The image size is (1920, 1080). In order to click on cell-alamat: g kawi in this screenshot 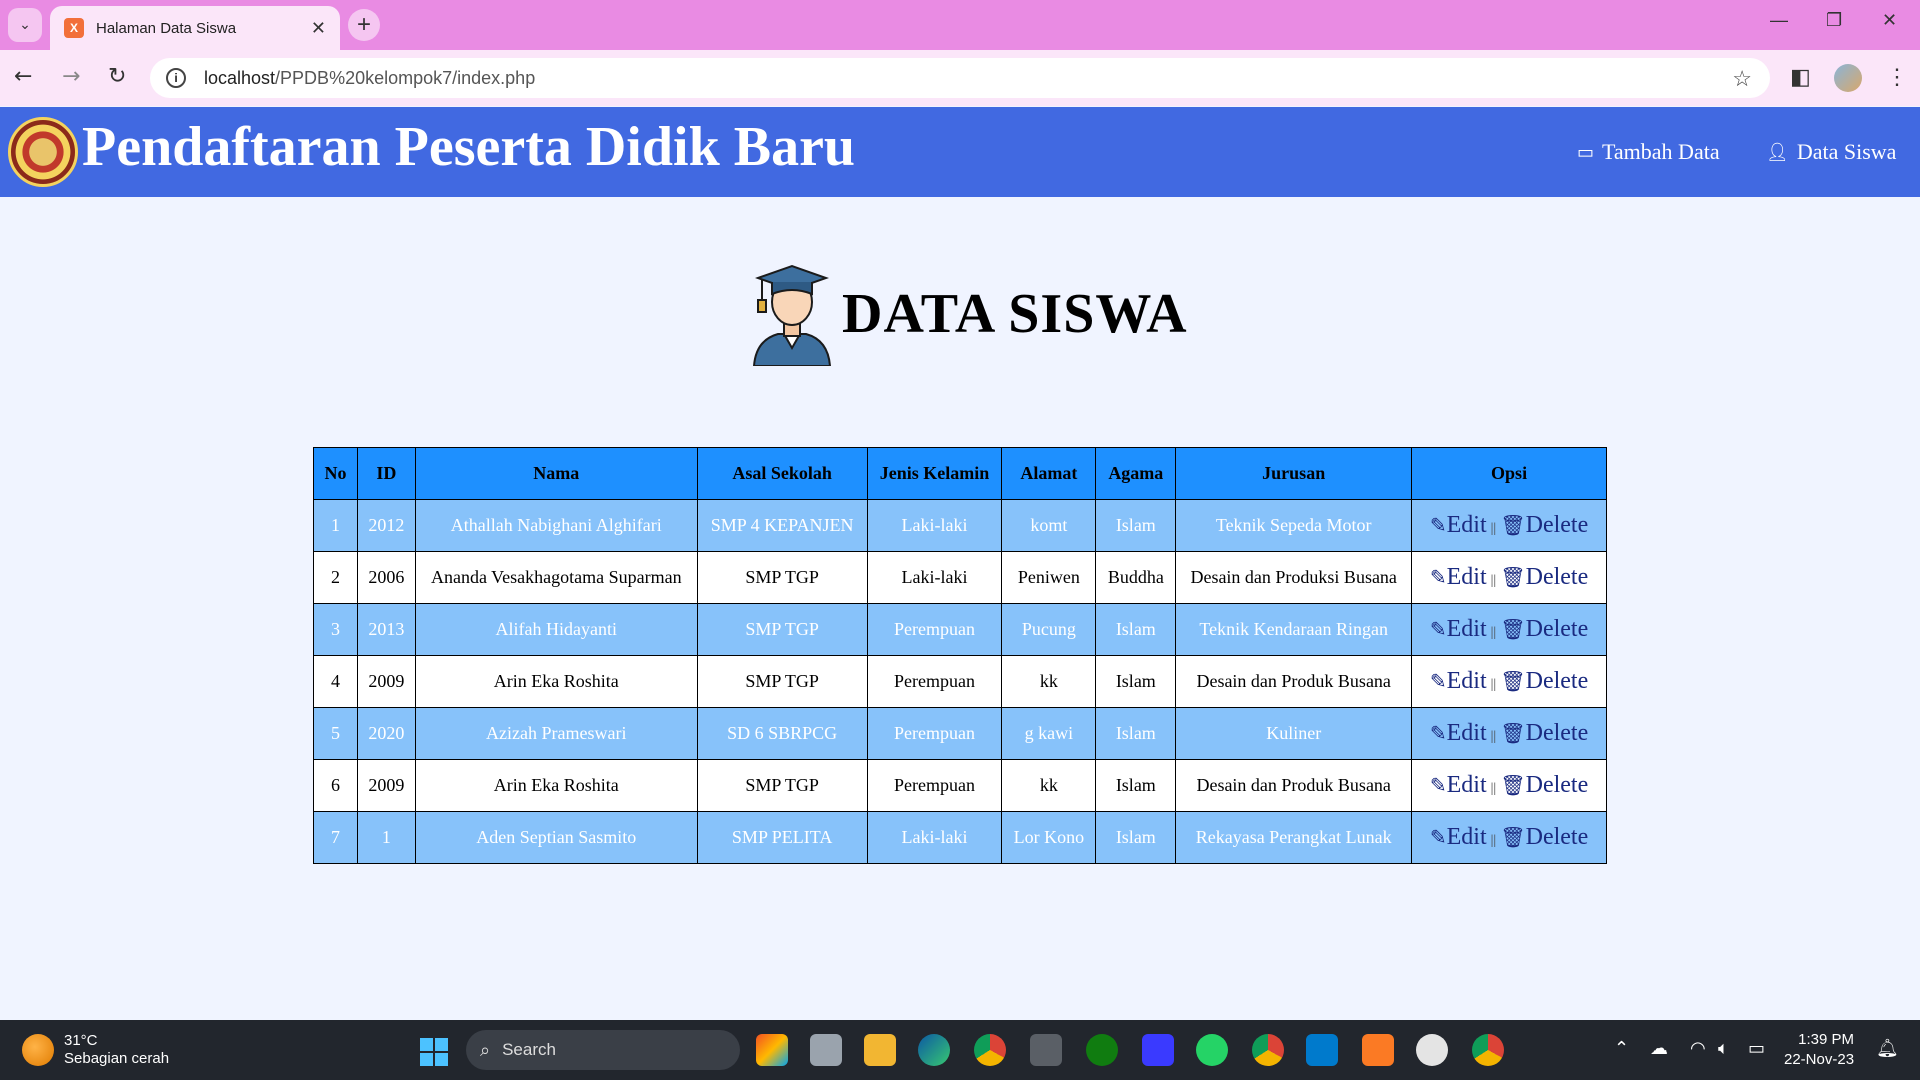, I will do `click(1049, 733)`.